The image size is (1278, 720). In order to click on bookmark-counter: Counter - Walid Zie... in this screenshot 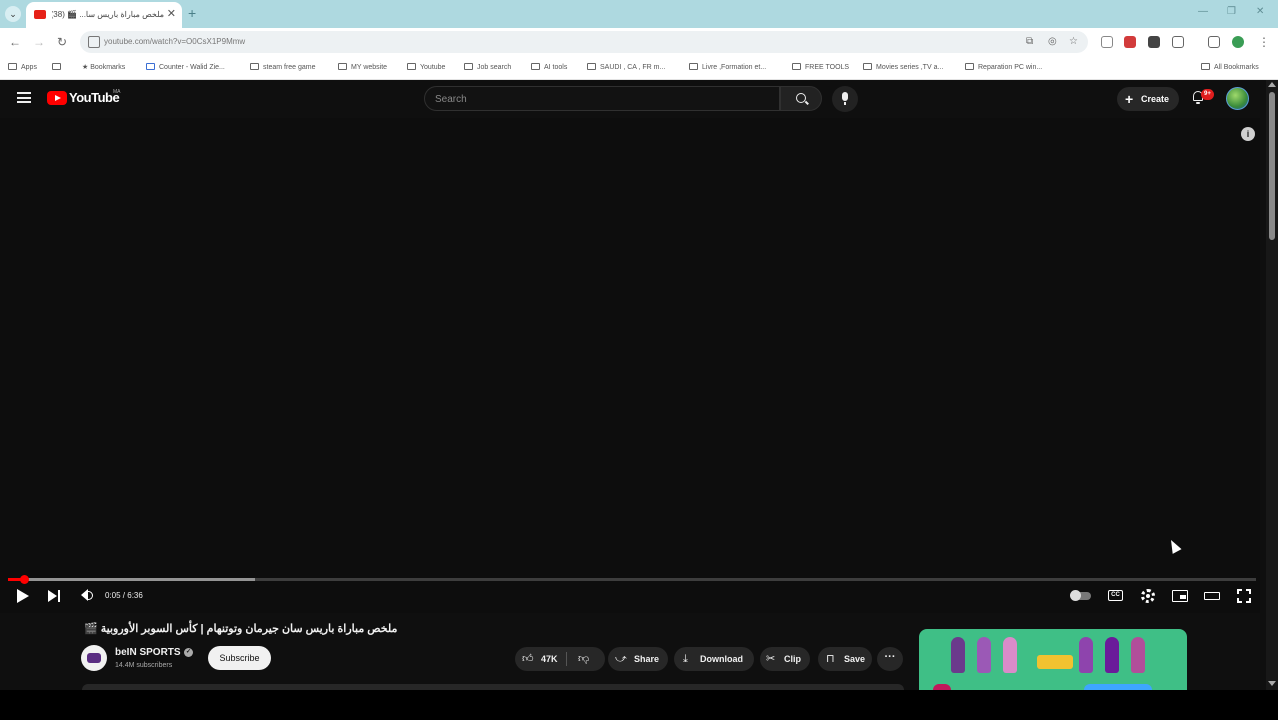, I will do `click(185, 68)`.